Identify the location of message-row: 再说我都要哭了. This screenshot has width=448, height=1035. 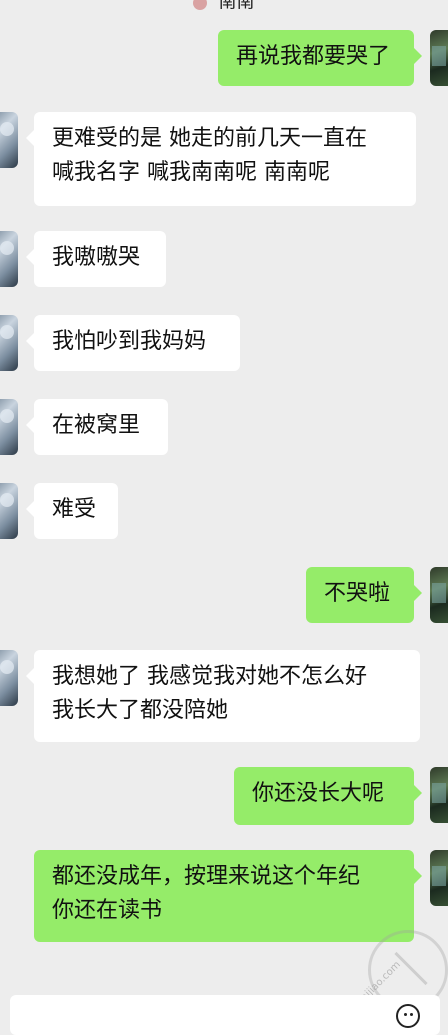
(224, 60).